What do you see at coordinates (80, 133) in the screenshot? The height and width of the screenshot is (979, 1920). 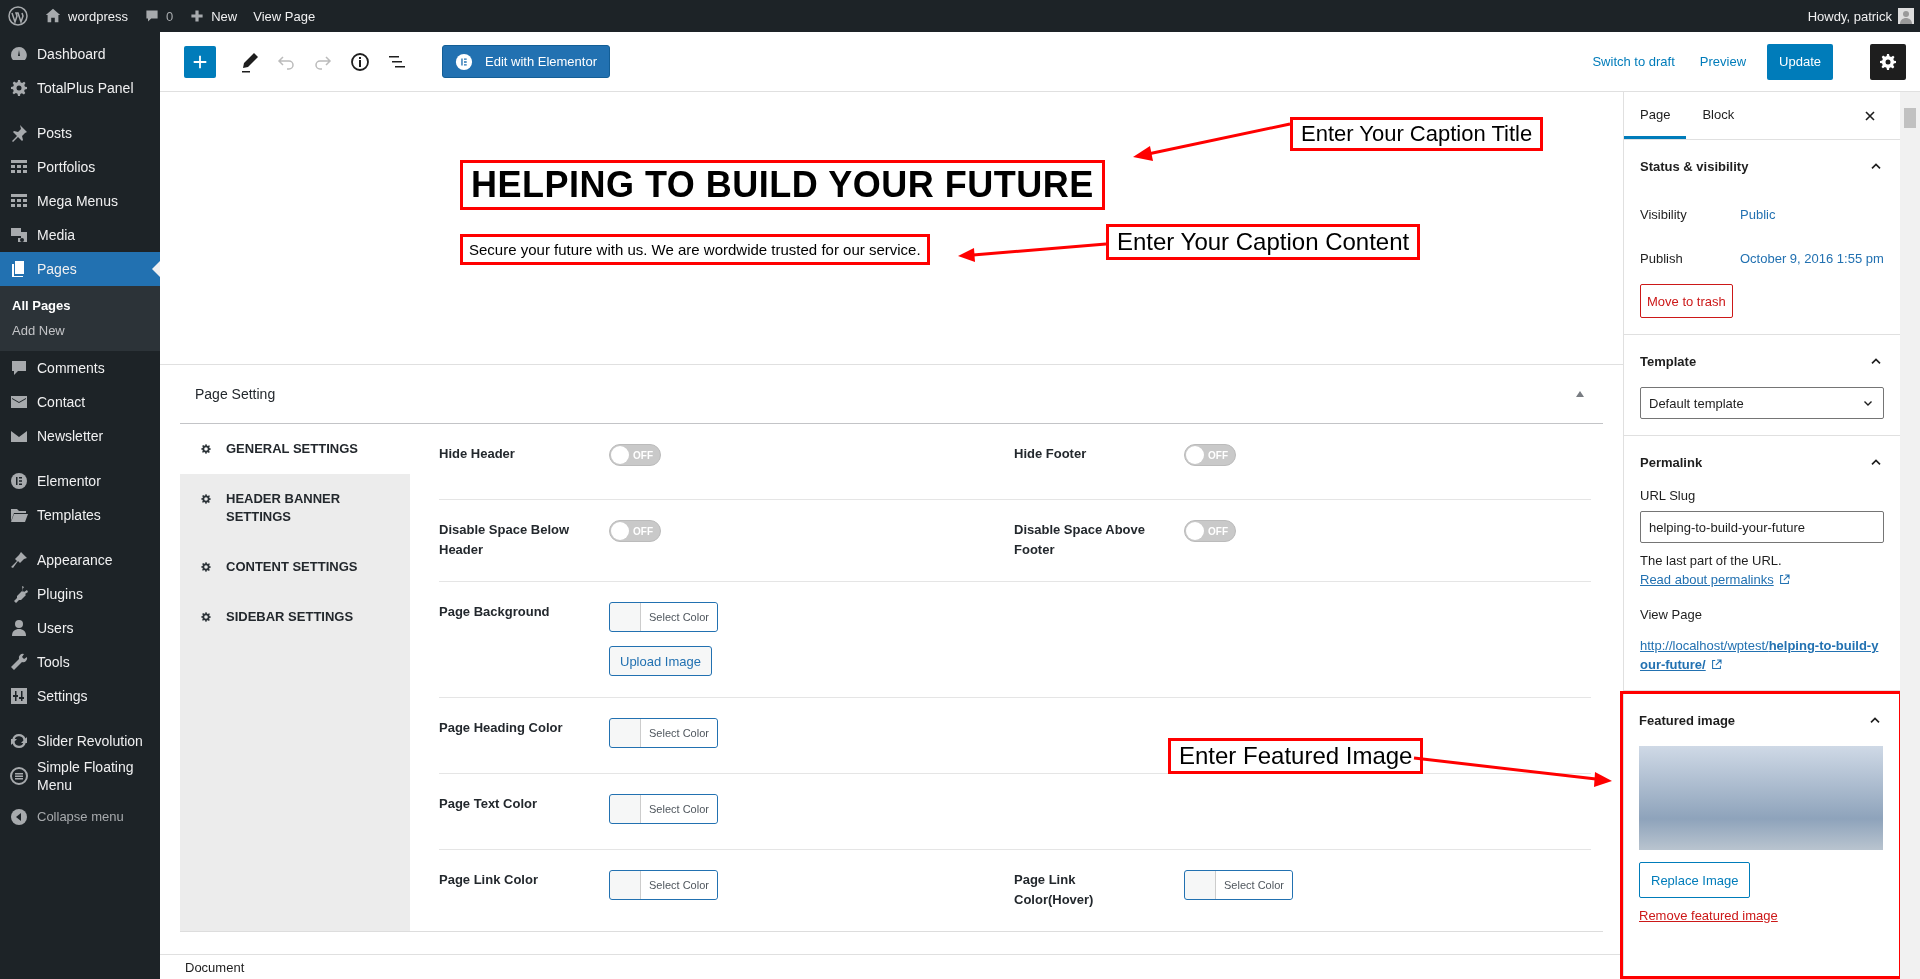 I see `menu-item: Posts` at bounding box center [80, 133].